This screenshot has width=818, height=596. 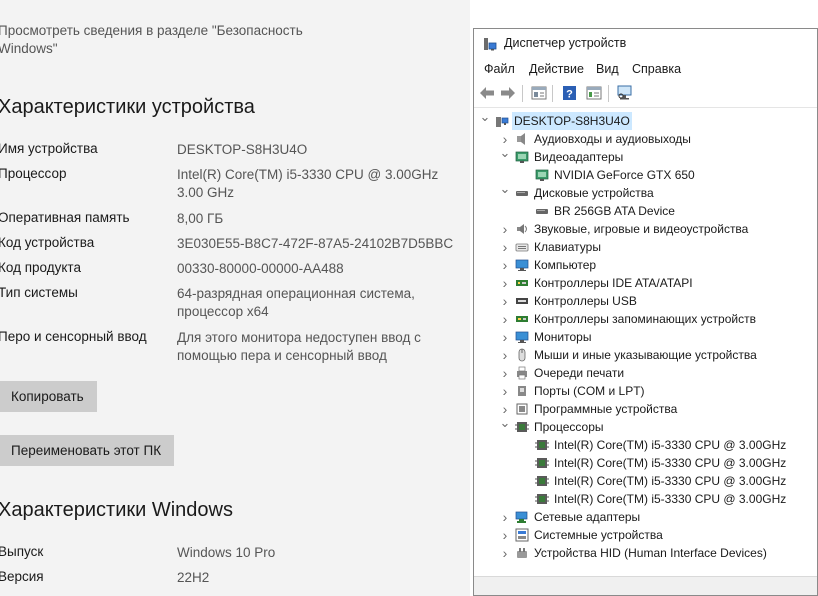 What do you see at coordinates (49, 148) in the screenshot?
I see `device-name-label: Имя устройства` at bounding box center [49, 148].